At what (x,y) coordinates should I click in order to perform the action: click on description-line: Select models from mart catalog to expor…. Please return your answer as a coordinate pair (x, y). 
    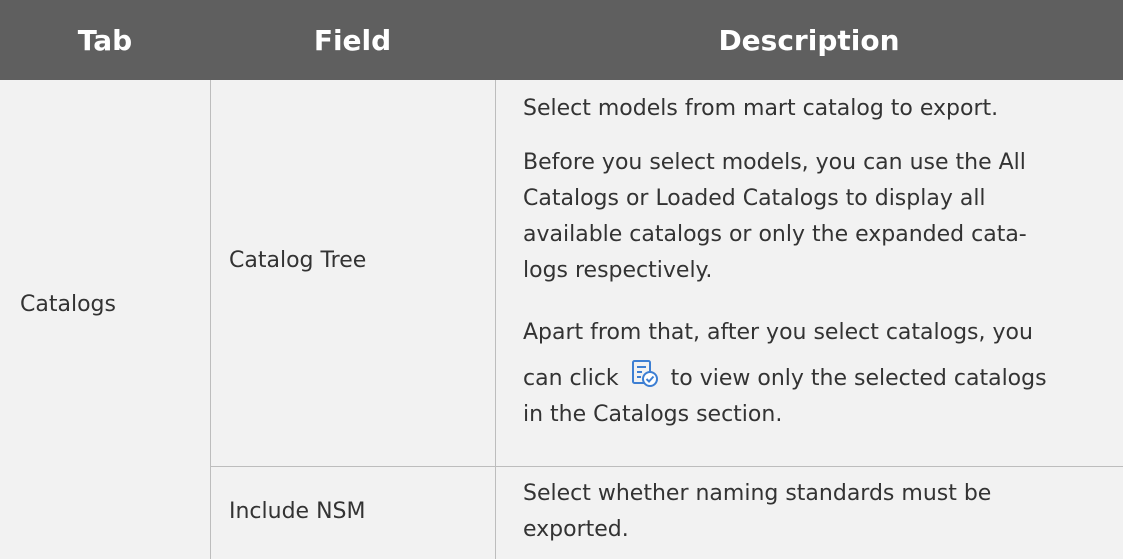
    Looking at the image, I should click on (761, 108).